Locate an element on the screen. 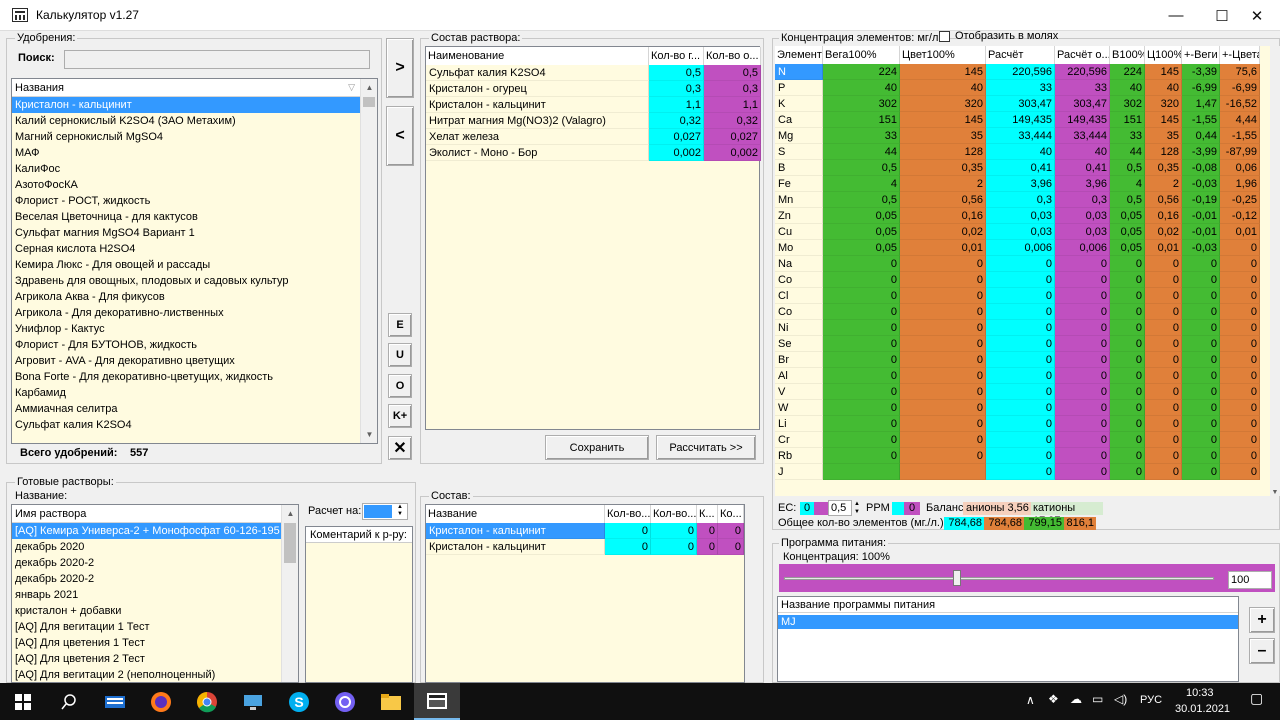 Image resolution: width=1280 pixels, height=720 pixels. notifications-icon: ▢ is located at coordinates (1256, 698).